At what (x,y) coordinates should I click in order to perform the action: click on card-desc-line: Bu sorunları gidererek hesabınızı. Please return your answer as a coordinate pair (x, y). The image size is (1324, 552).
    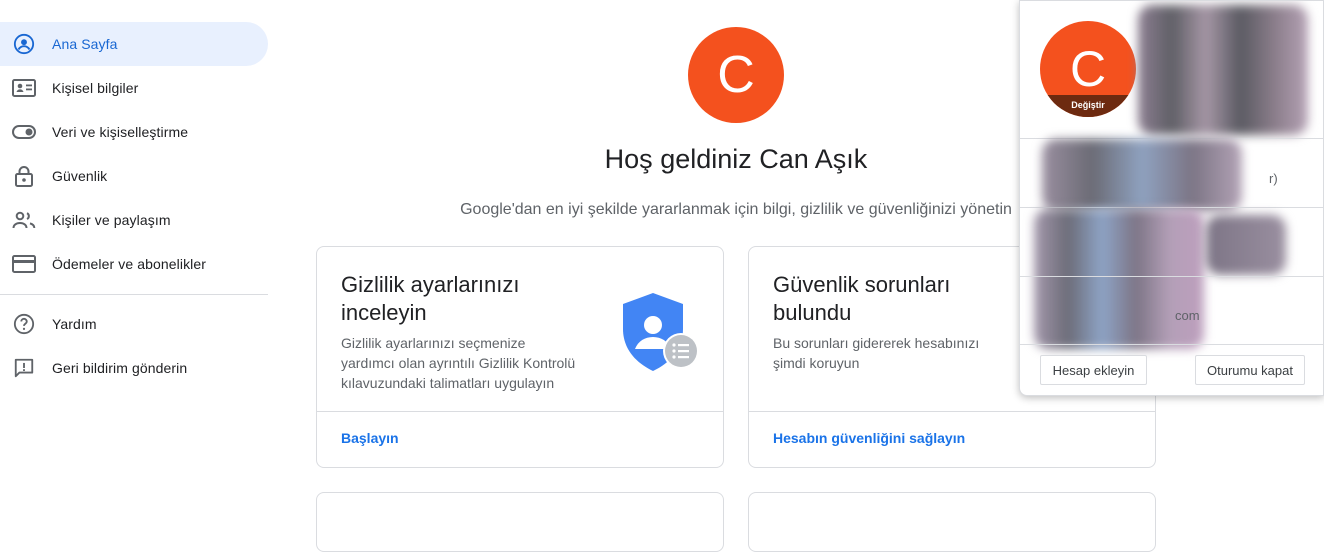
    Looking at the image, I should click on (876, 343).